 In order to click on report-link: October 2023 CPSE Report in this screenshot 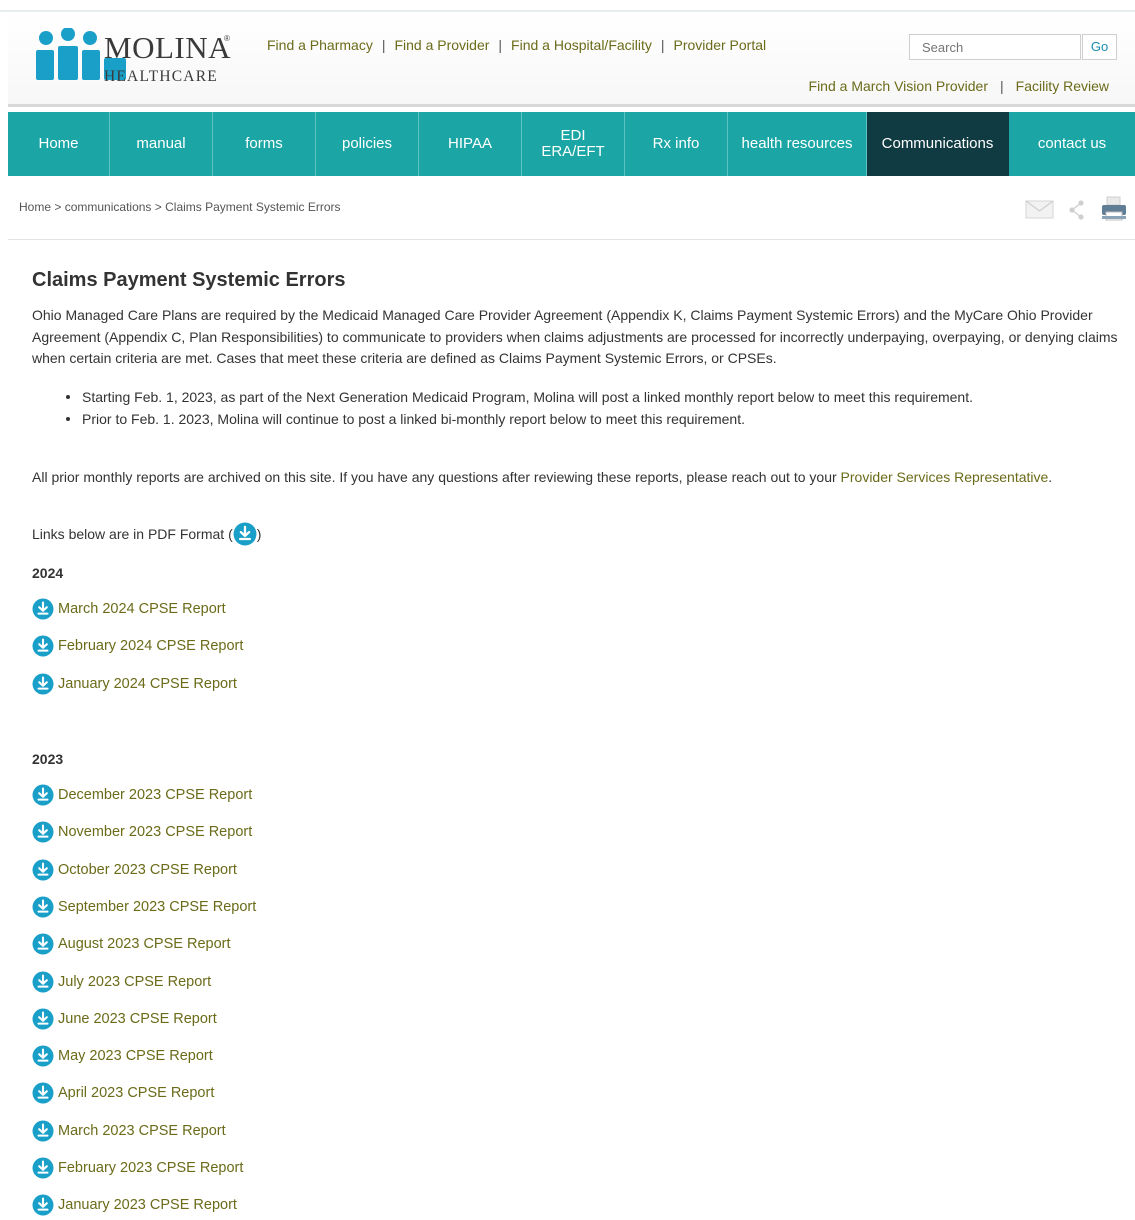, I will do `click(147, 870)`.